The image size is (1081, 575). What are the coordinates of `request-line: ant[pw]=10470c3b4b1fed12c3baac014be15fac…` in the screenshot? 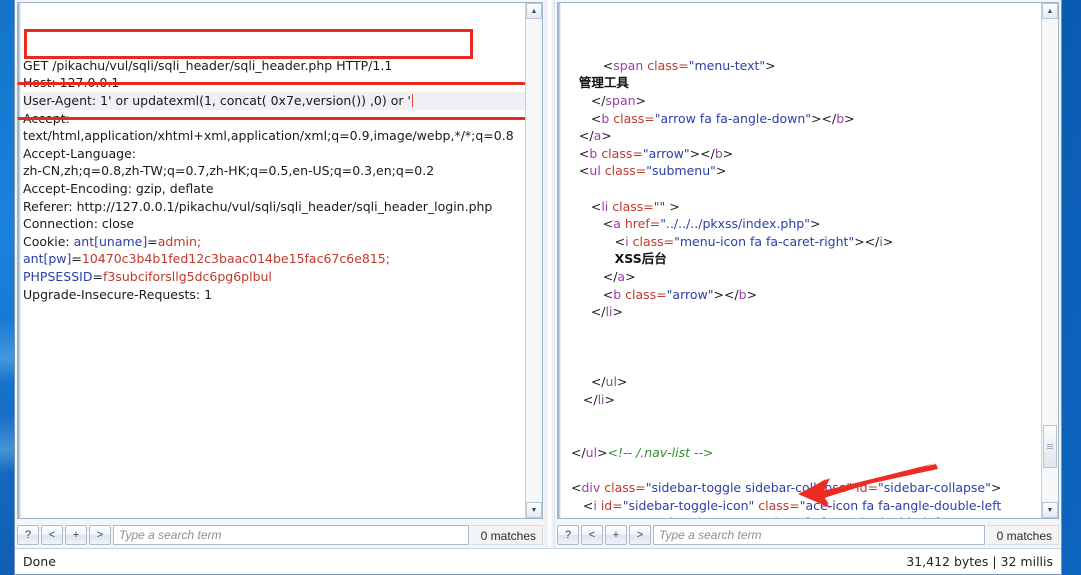 It's located at (274, 259).